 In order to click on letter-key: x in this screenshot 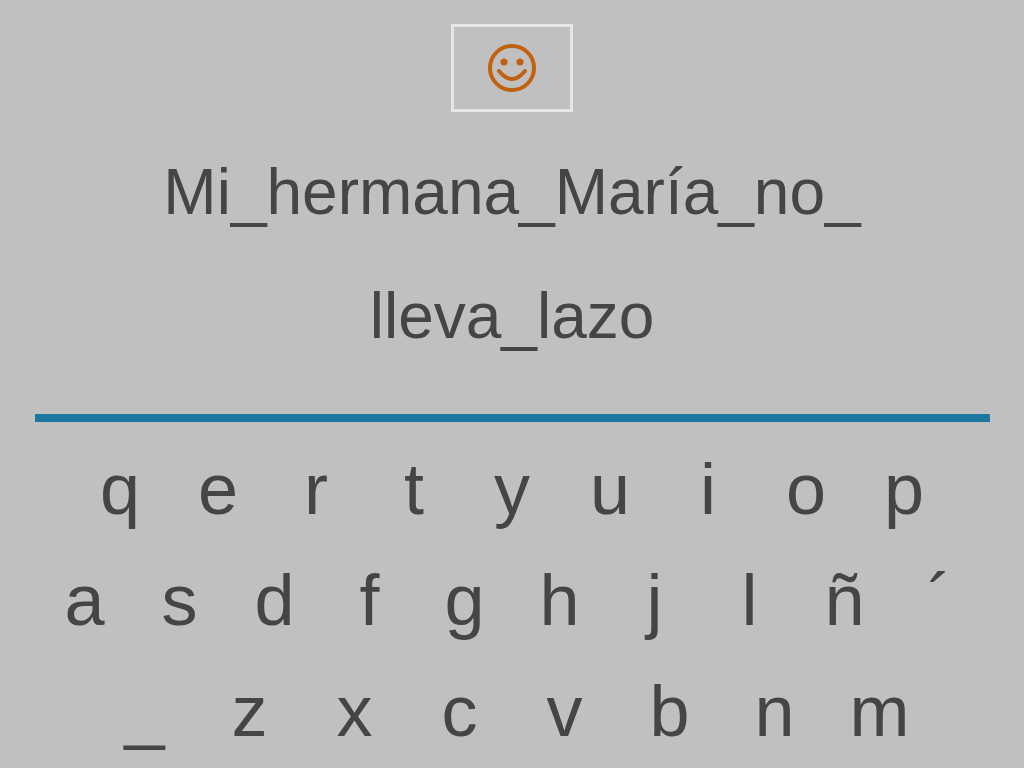, I will do `click(354, 711)`.